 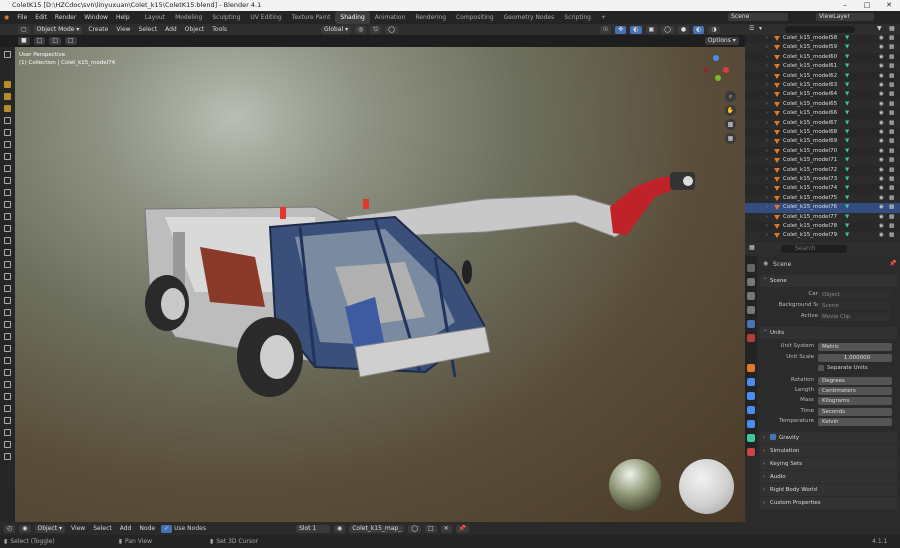 What do you see at coordinates (821, 368) in the screenshot?
I see `separate-units-checkbox` at bounding box center [821, 368].